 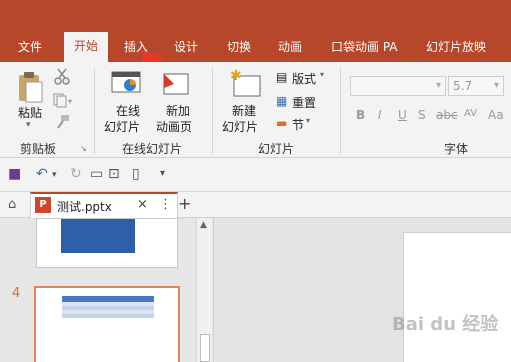 What do you see at coordinates (398, 86) in the screenshot?
I see `font-name-combo: ▾` at bounding box center [398, 86].